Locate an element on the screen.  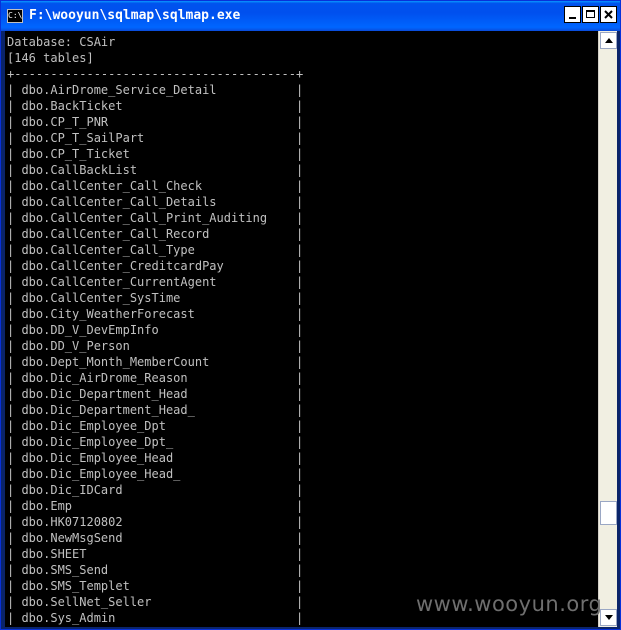
close-icon is located at coordinates (608, 14).